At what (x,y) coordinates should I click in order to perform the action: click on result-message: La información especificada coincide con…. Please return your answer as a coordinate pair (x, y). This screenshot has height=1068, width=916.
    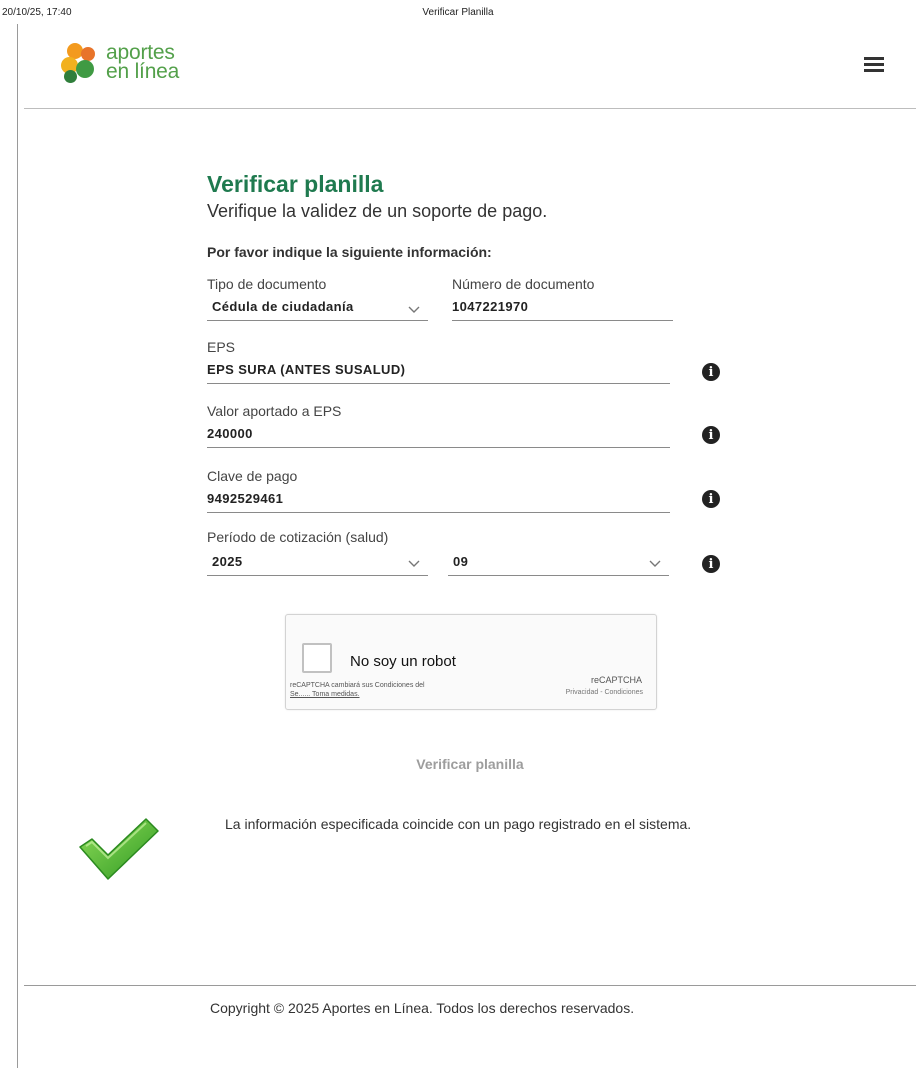
    Looking at the image, I should click on (458, 824).